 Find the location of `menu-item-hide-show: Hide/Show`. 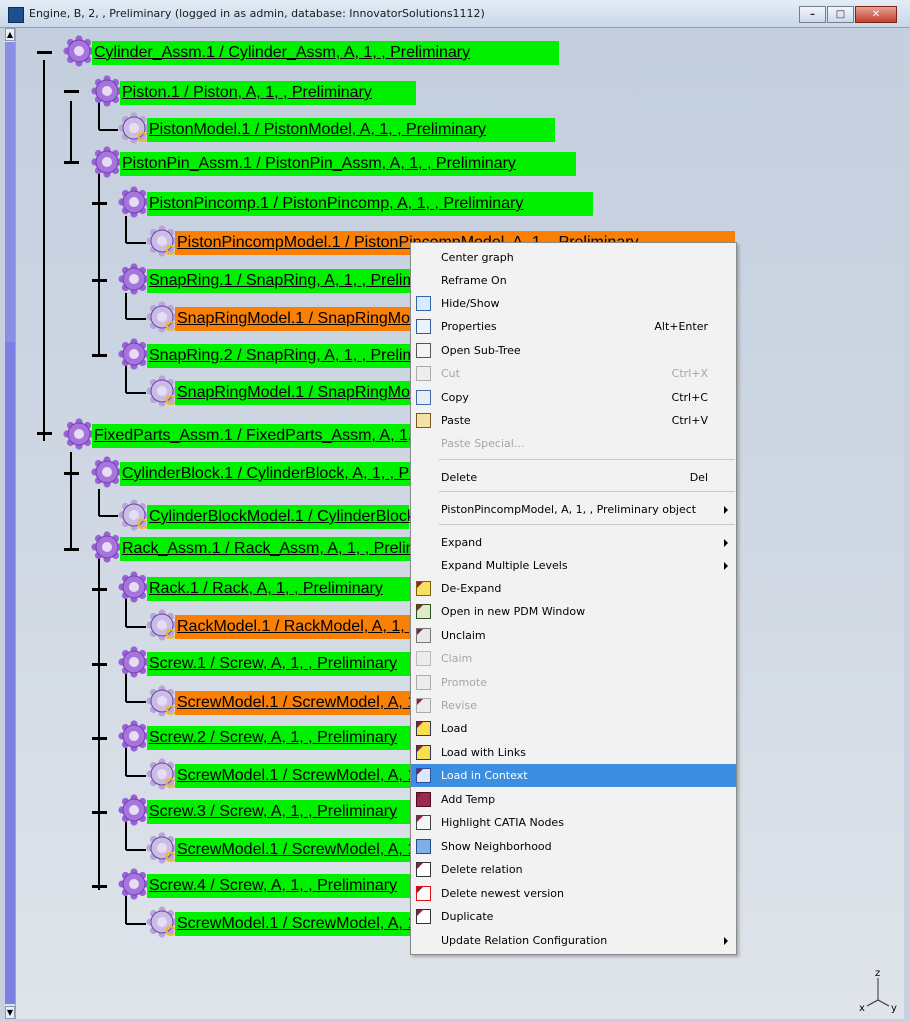

menu-item-hide-show: Hide/Show is located at coordinates (573, 303).